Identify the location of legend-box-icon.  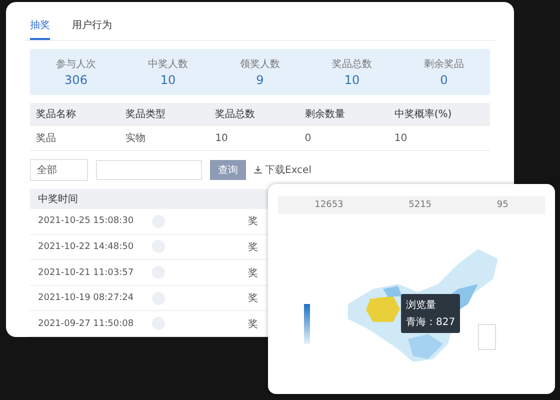
(487, 337).